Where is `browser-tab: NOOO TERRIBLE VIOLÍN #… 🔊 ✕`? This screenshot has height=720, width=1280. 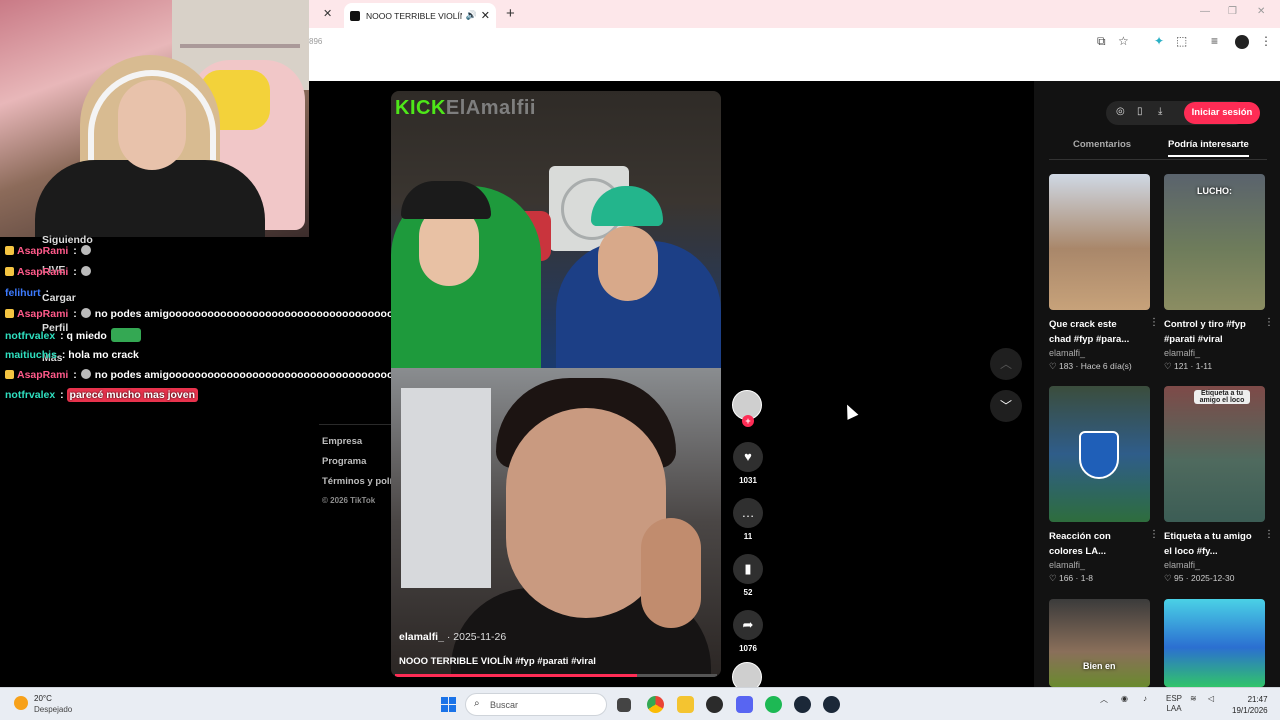
browser-tab: NOOO TERRIBLE VIOLÍN #… 🔊 ✕ is located at coordinates (420, 15).